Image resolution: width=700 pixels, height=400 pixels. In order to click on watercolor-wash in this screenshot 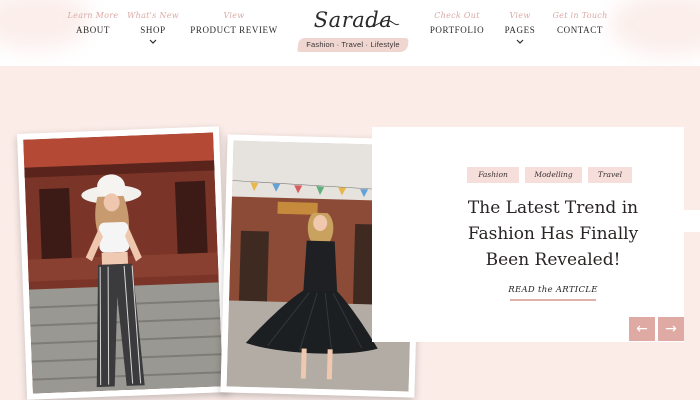, I will do `click(655, 28)`.